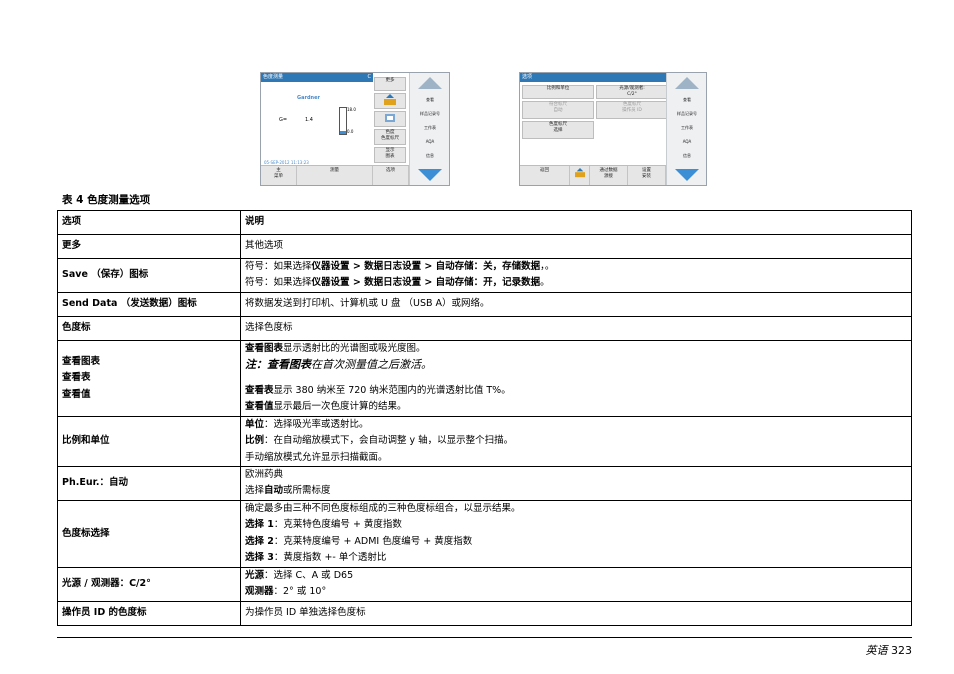 Image resolution: width=954 pixels, height=674 pixels. I want to click on measure-button: 测量, so click(335, 175).